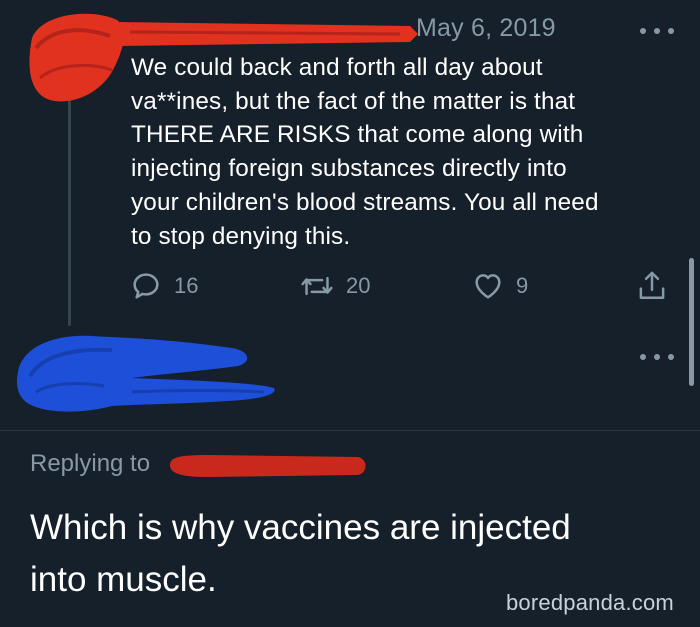 Image resolution: width=700 pixels, height=627 pixels. Describe the element at coordinates (486, 28) in the screenshot. I see `tweet-date: May 6, 2019` at that location.